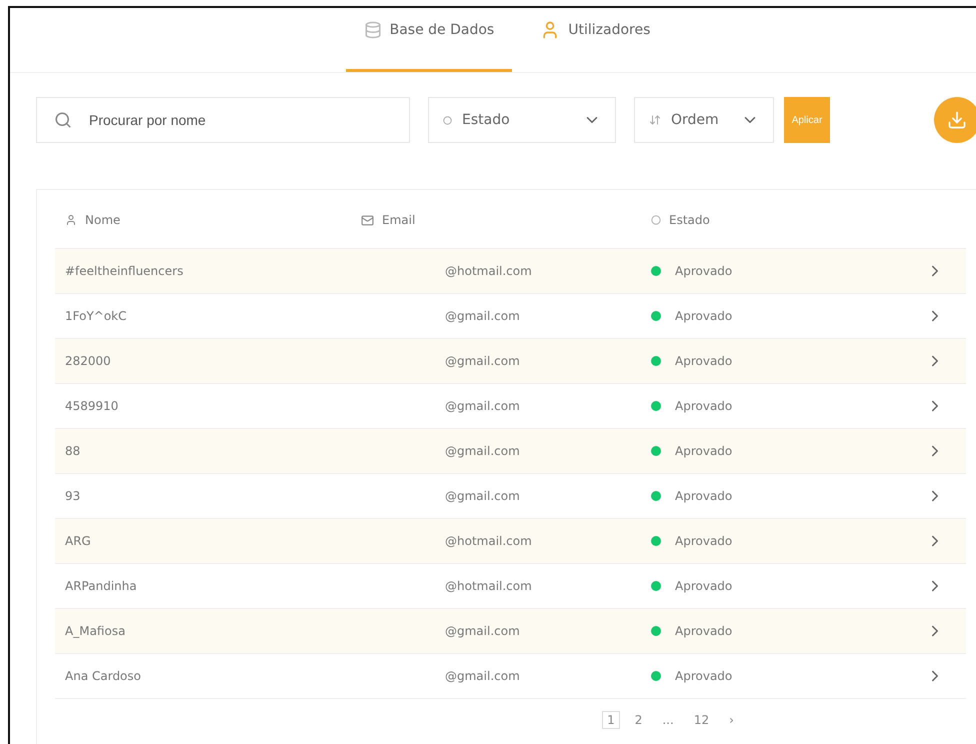  What do you see at coordinates (78, 541) in the screenshot?
I see `name-cell-text: ARG` at bounding box center [78, 541].